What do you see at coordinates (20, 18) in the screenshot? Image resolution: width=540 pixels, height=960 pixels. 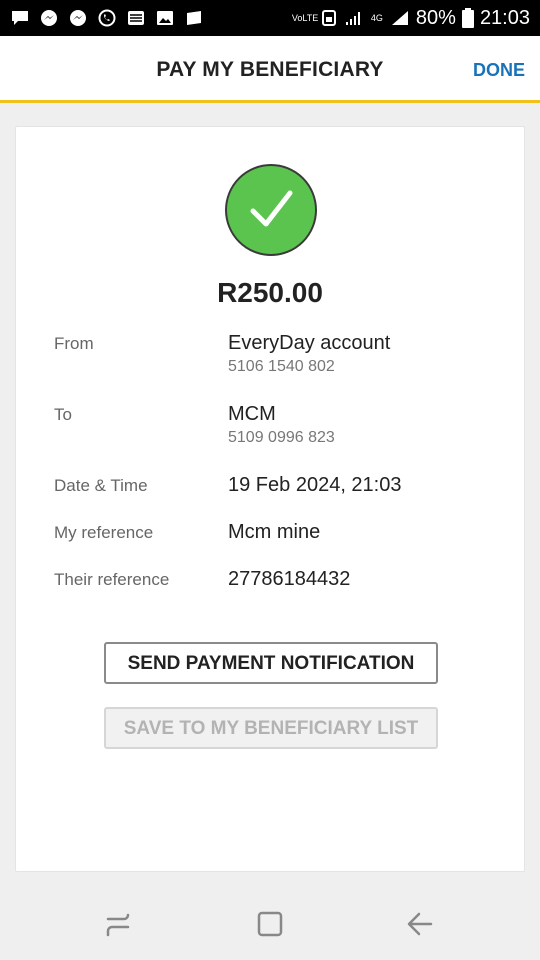 I see `message-icon` at bounding box center [20, 18].